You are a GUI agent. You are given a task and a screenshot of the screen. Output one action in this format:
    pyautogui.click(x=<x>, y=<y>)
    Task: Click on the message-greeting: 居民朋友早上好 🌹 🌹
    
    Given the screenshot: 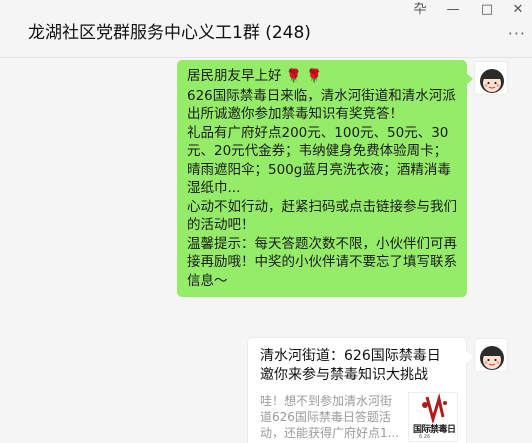 What is the action you would take?
    pyautogui.click(x=322, y=77)
    